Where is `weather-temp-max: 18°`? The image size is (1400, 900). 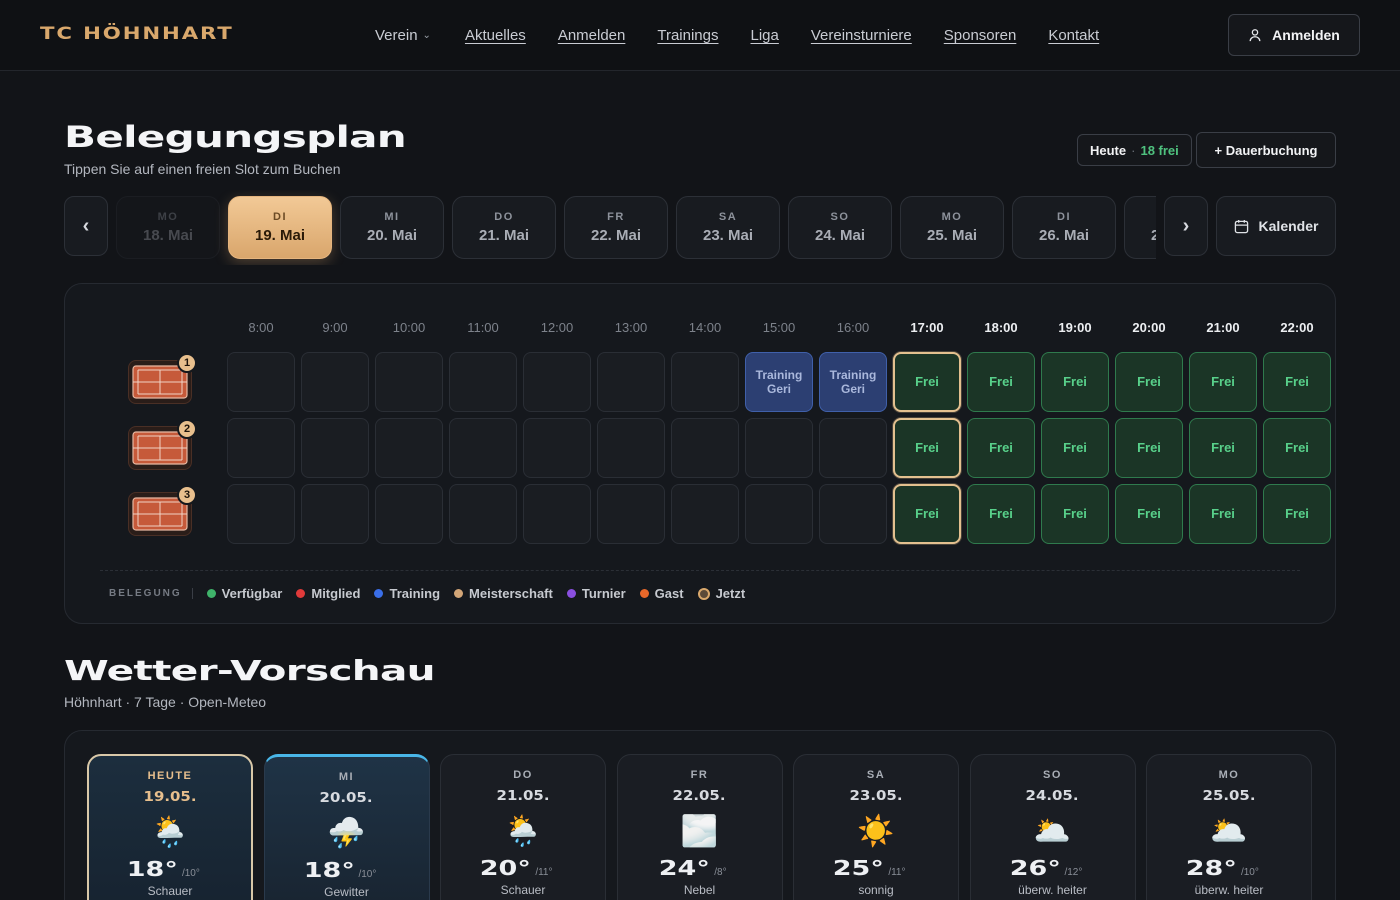
weather-temp-max: 18° is located at coordinates (152, 869).